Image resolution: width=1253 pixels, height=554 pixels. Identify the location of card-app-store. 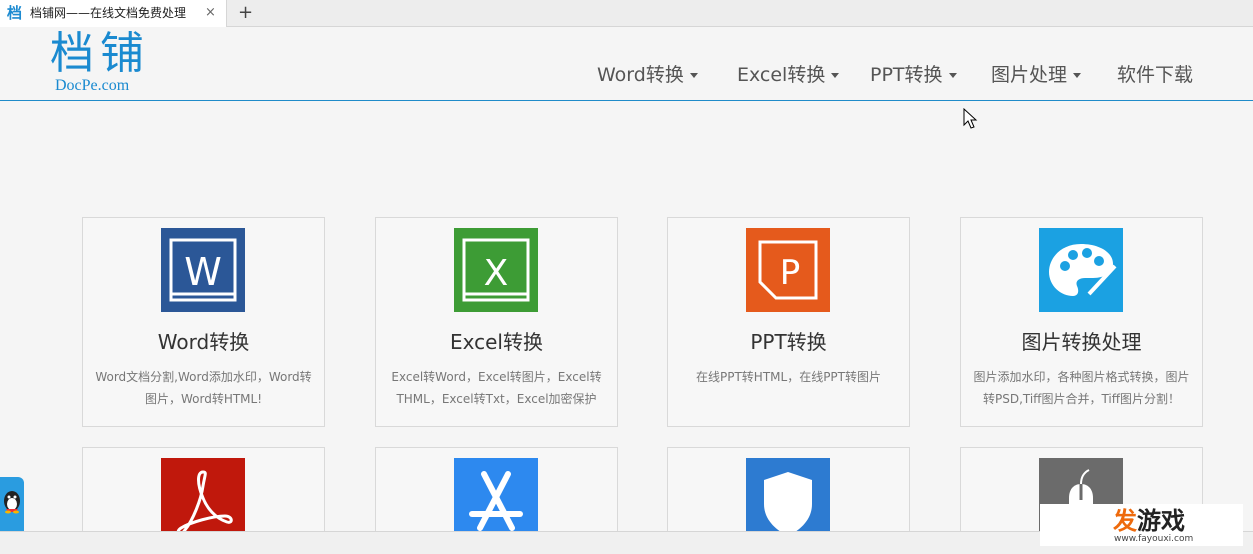
(496, 494).